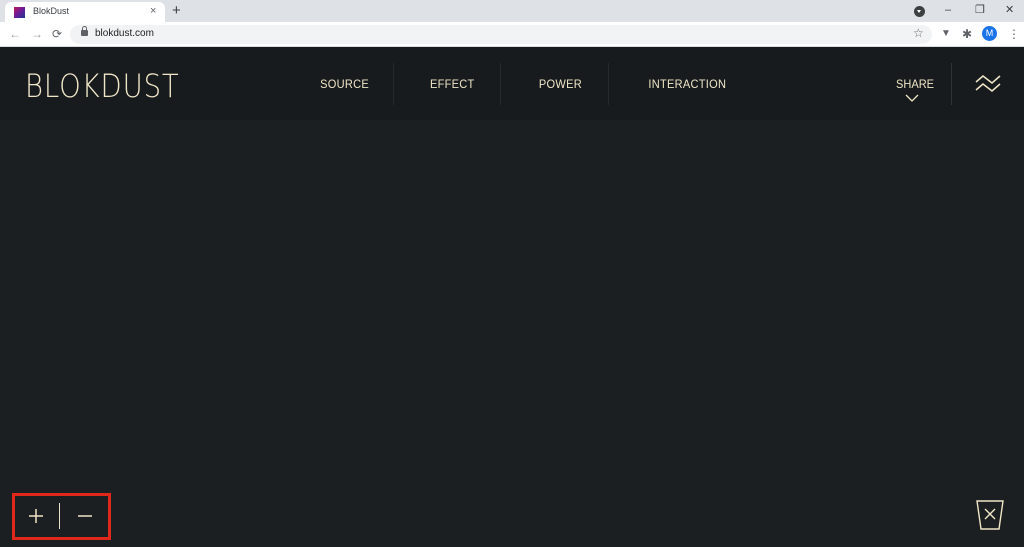  What do you see at coordinates (948, 10) in the screenshot?
I see `minimize-button: –` at bounding box center [948, 10].